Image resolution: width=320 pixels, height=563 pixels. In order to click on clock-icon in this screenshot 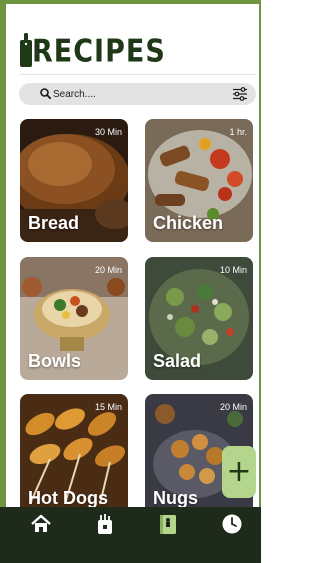, I will do `click(232, 524)`.